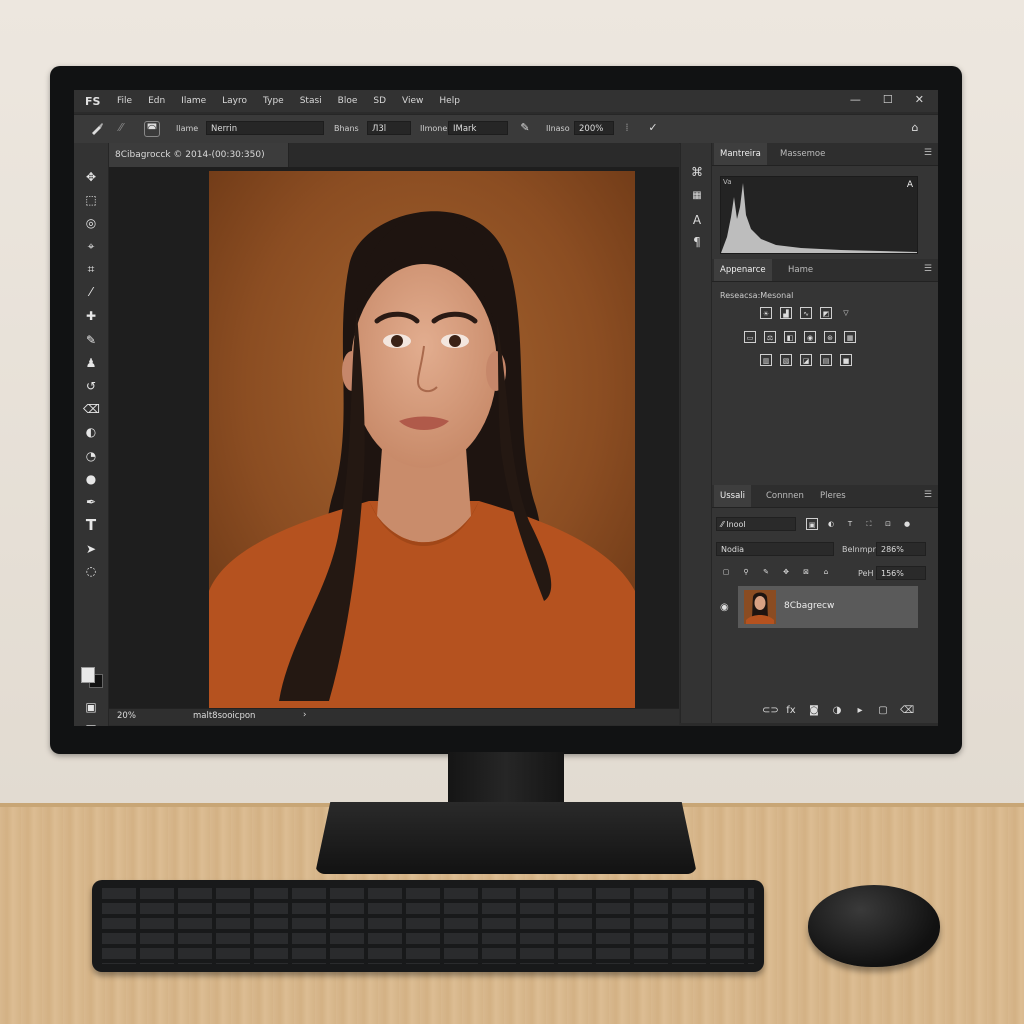  Describe the element at coordinates (775, 549) in the screenshot. I see `blend-mode-select: Nodia` at that location.